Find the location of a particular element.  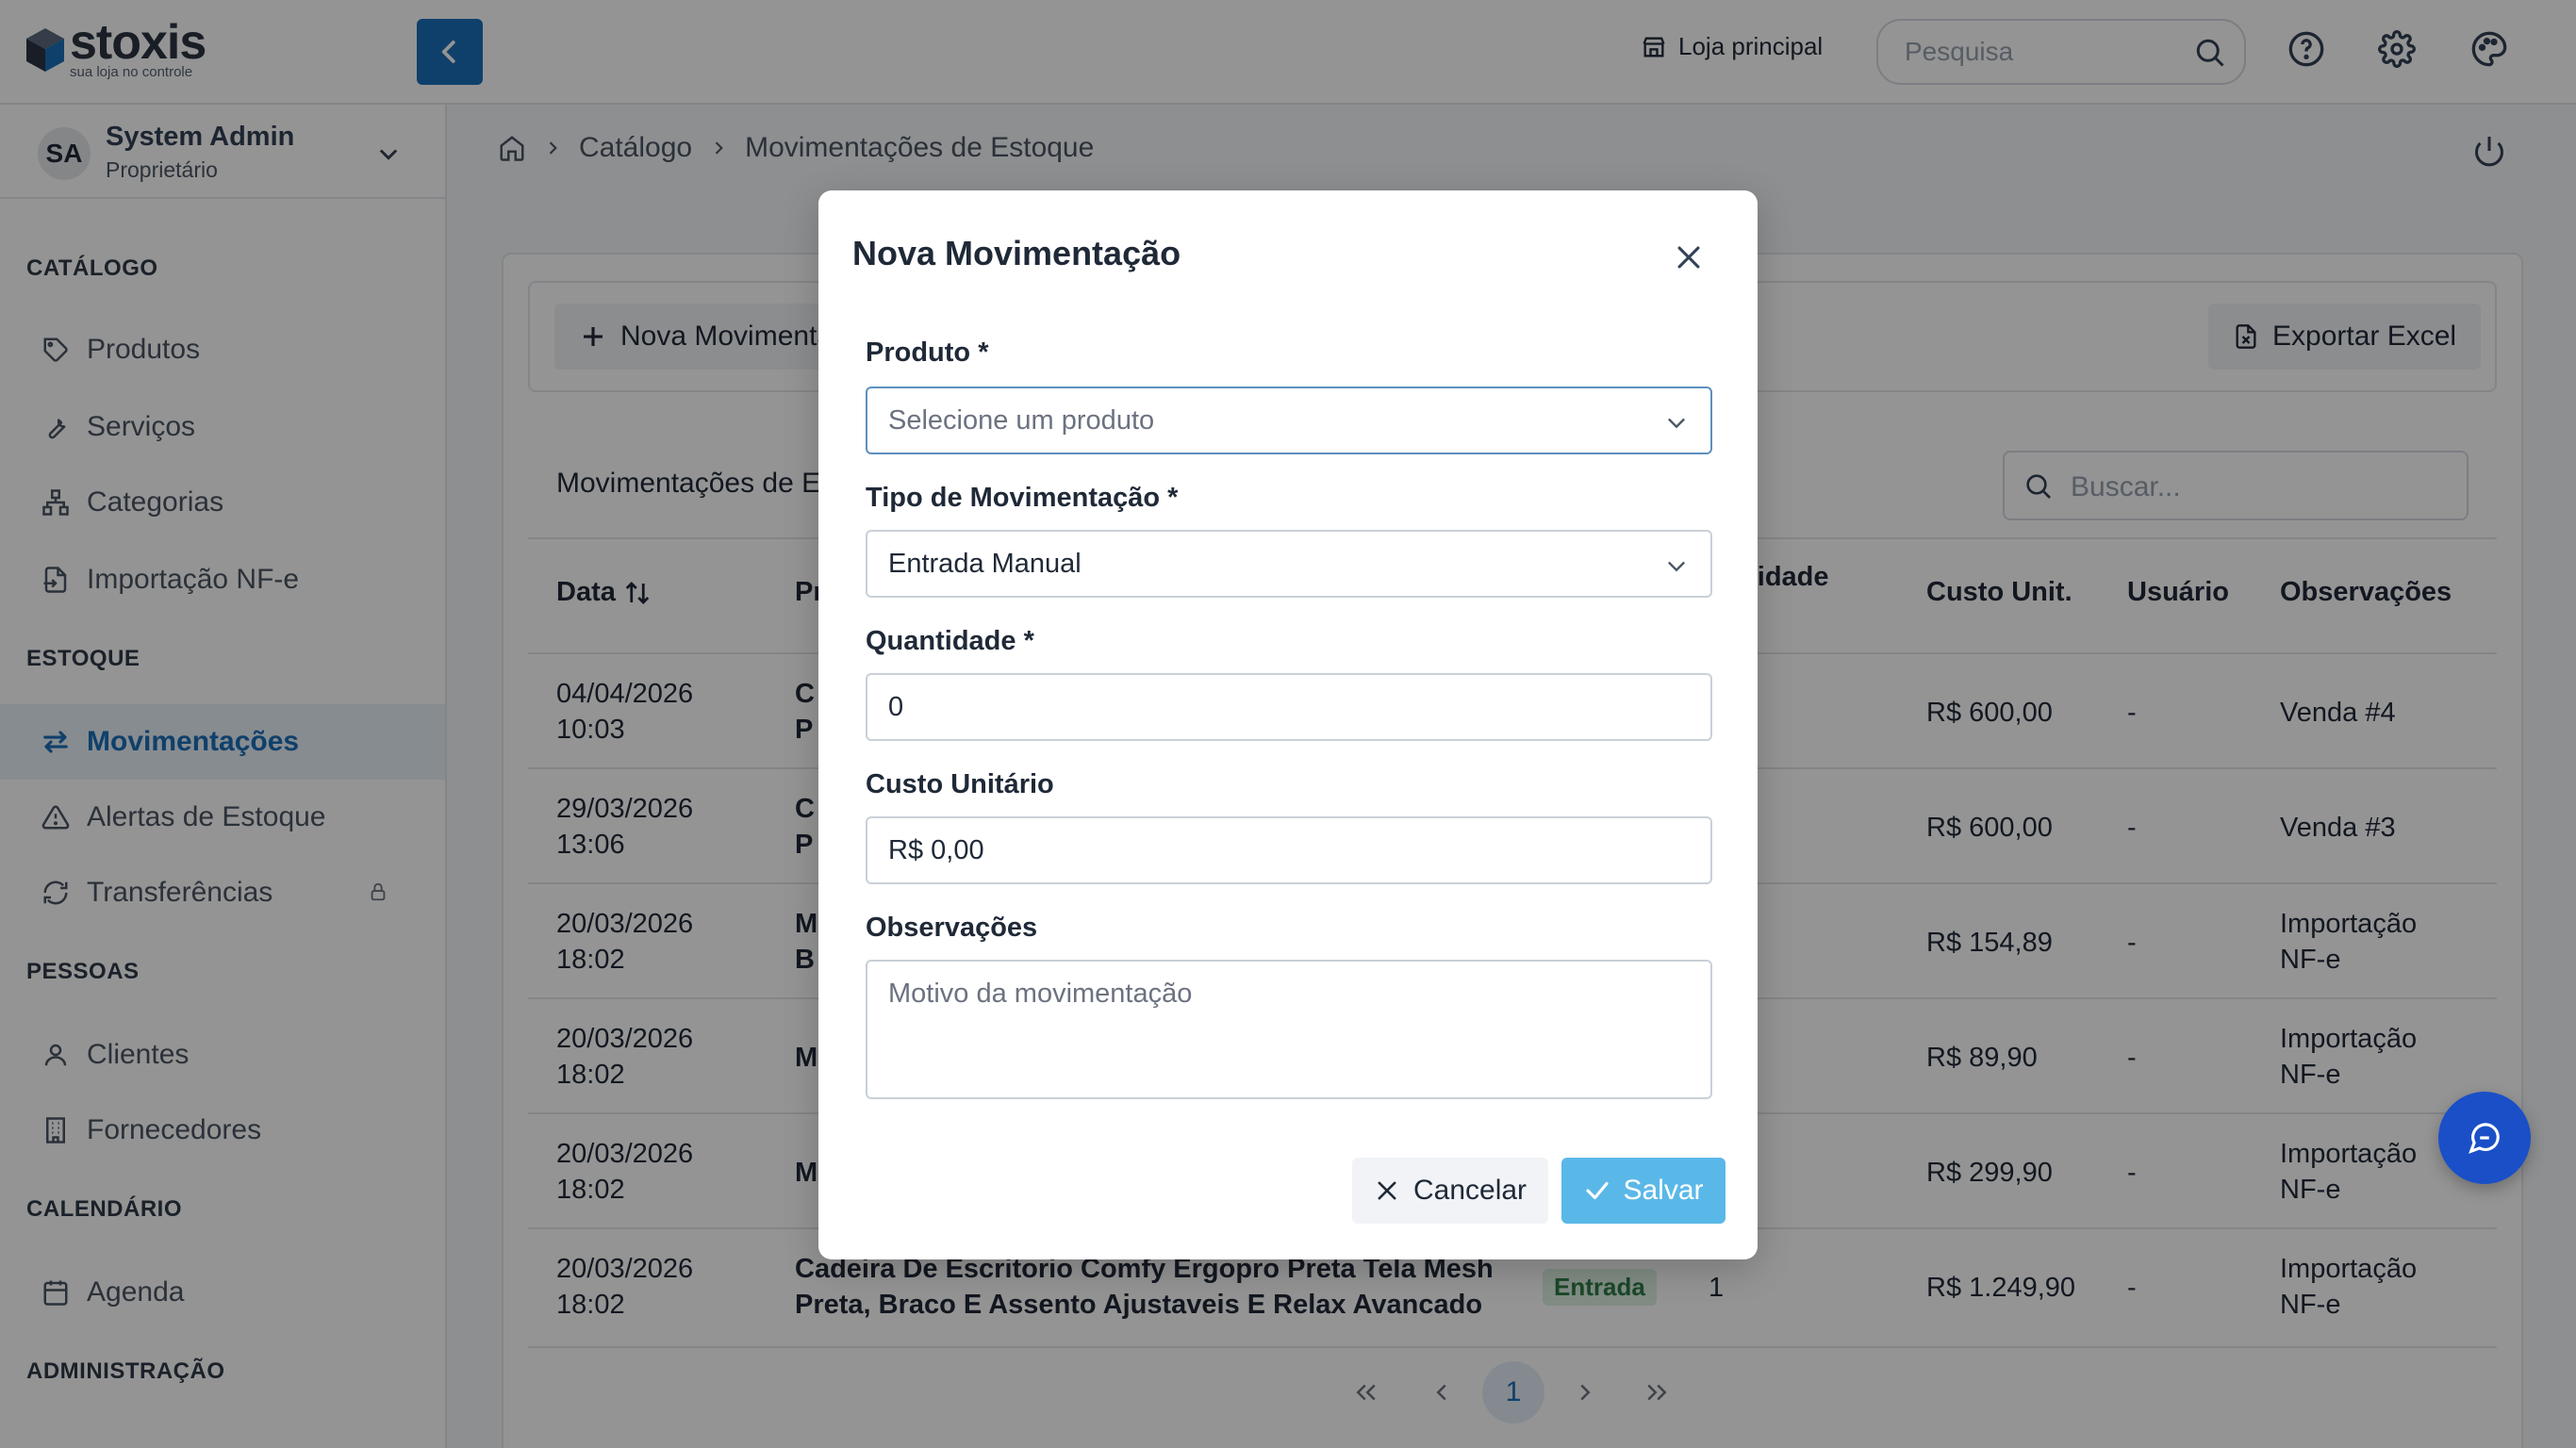

dialog-title: Nova Movimentação is located at coordinates (1016, 253).